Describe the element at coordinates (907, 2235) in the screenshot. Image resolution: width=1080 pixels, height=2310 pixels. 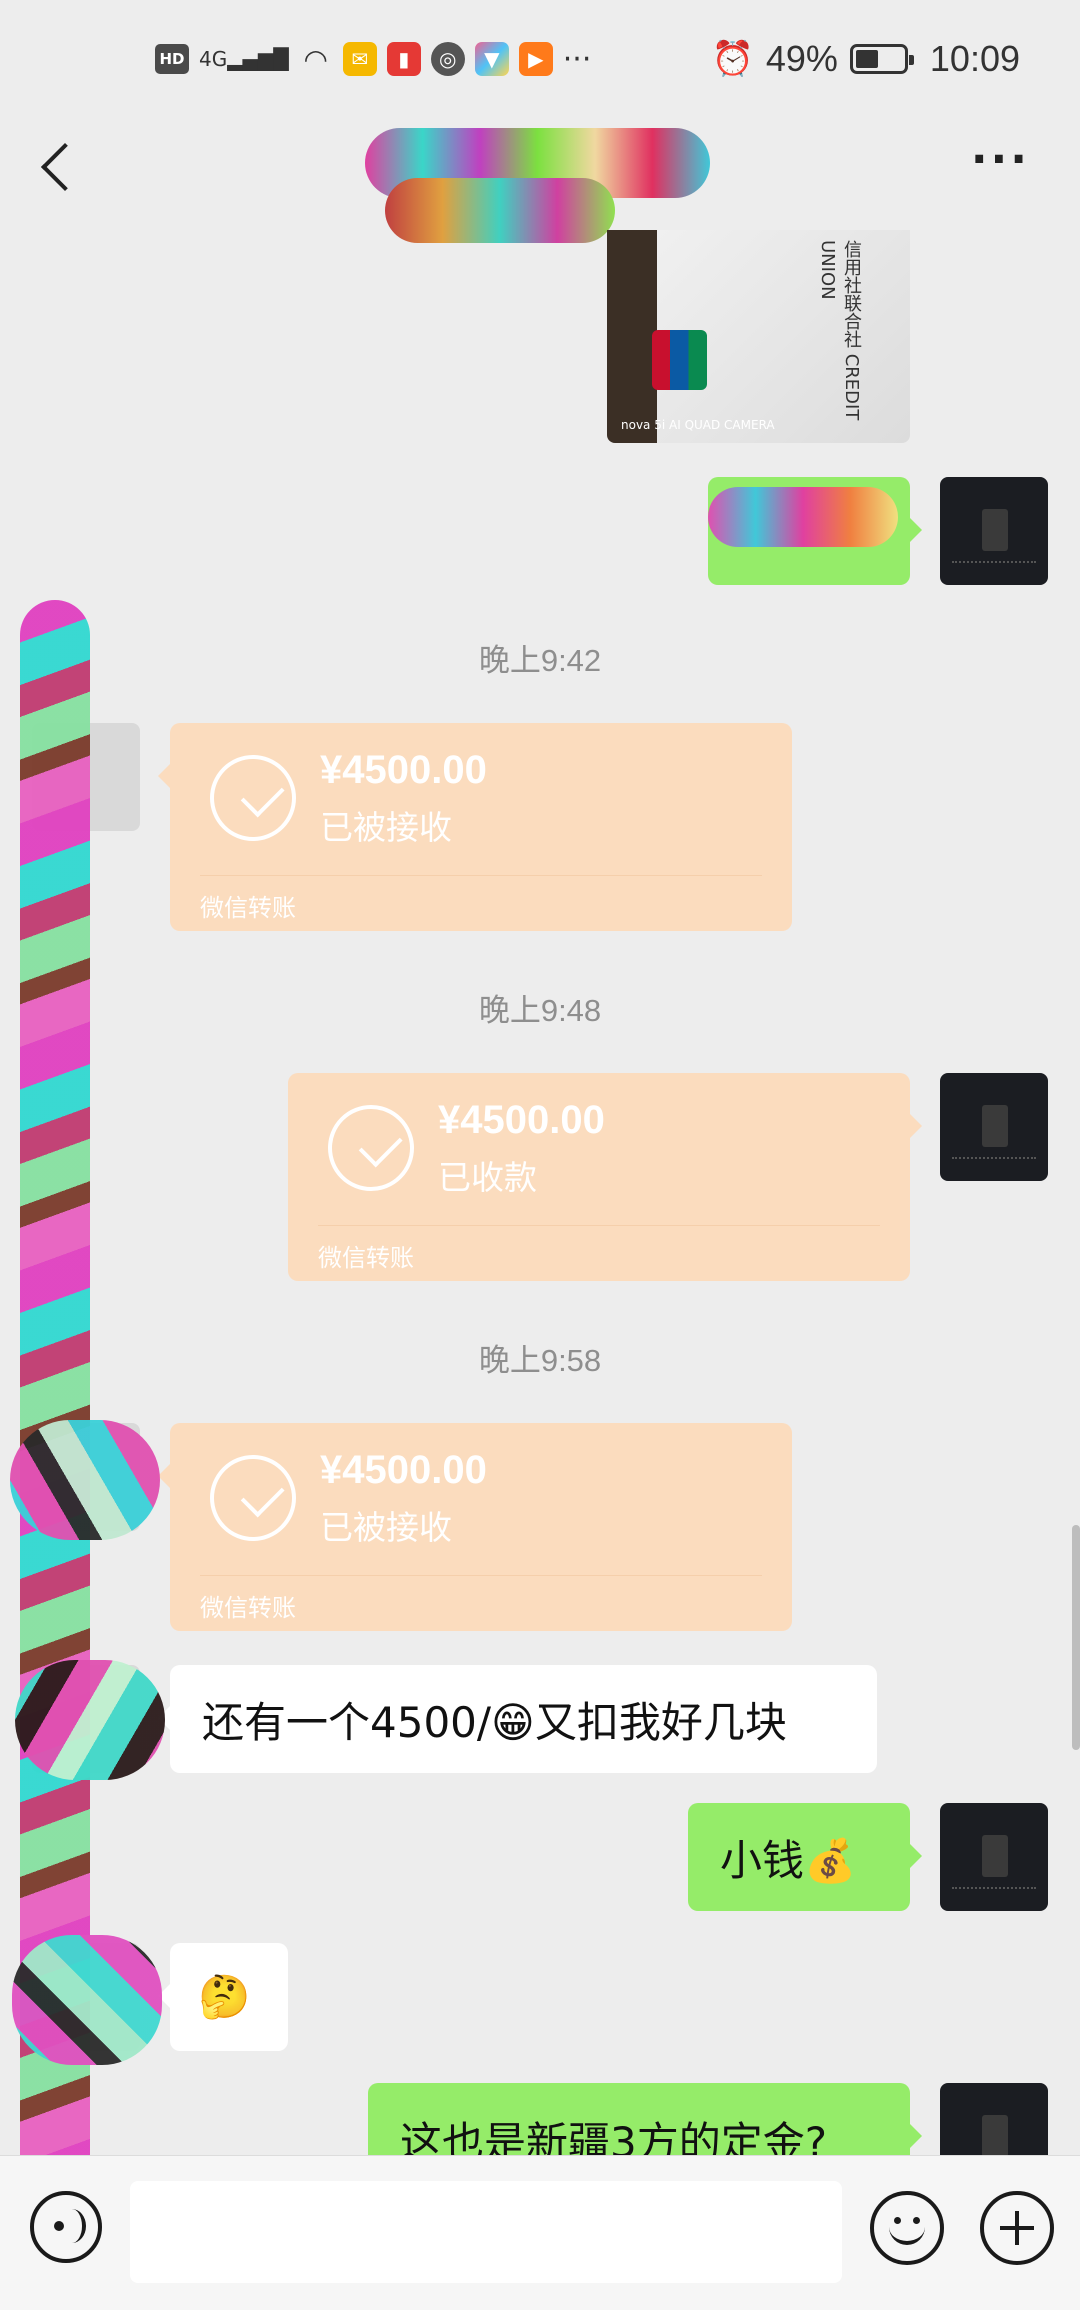
I see `emoji-mouth` at that location.